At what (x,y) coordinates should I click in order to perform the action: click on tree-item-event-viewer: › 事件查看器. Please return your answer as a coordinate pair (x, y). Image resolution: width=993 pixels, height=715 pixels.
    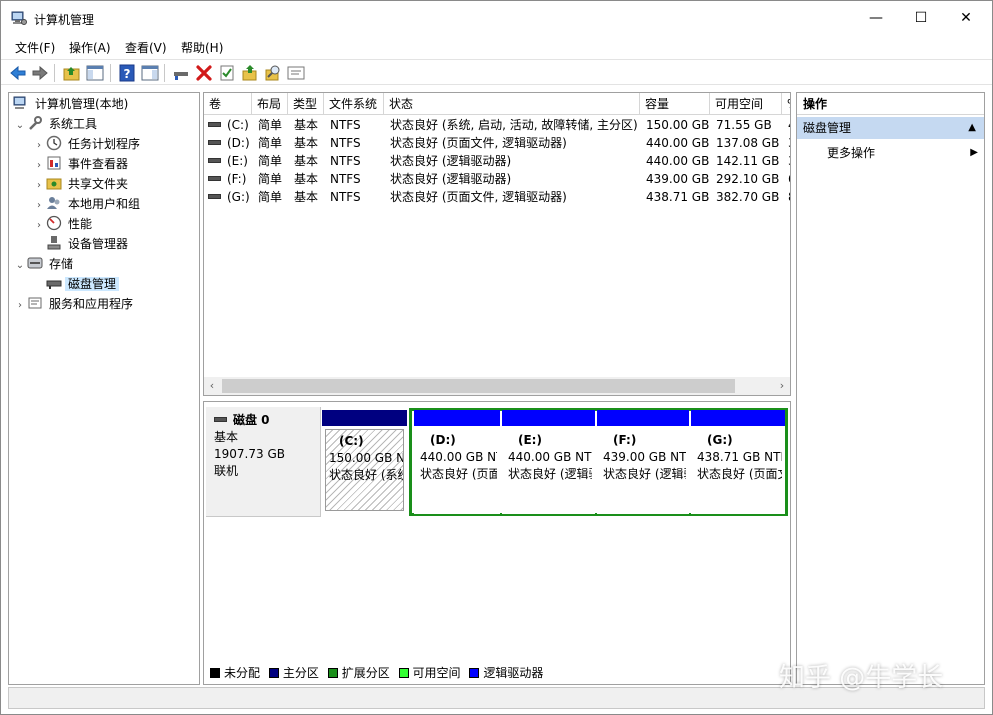
    Looking at the image, I should click on (81, 164).